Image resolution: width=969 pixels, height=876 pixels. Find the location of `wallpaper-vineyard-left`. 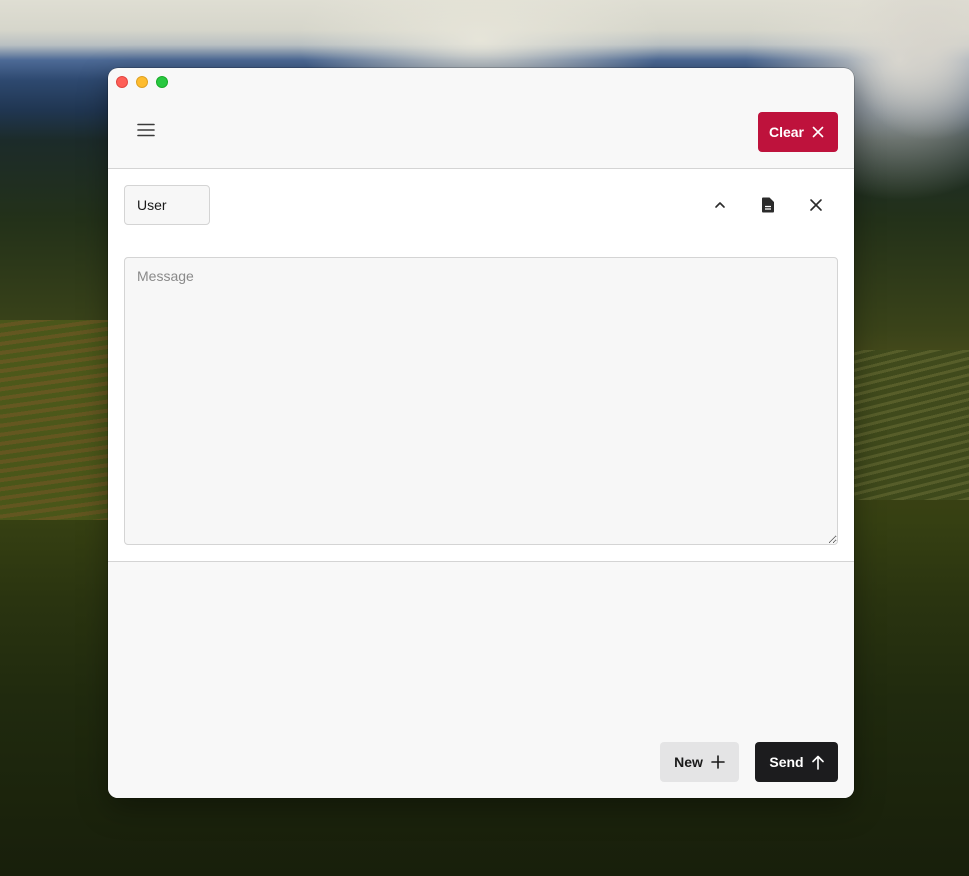

wallpaper-vineyard-left is located at coordinates (60, 420).